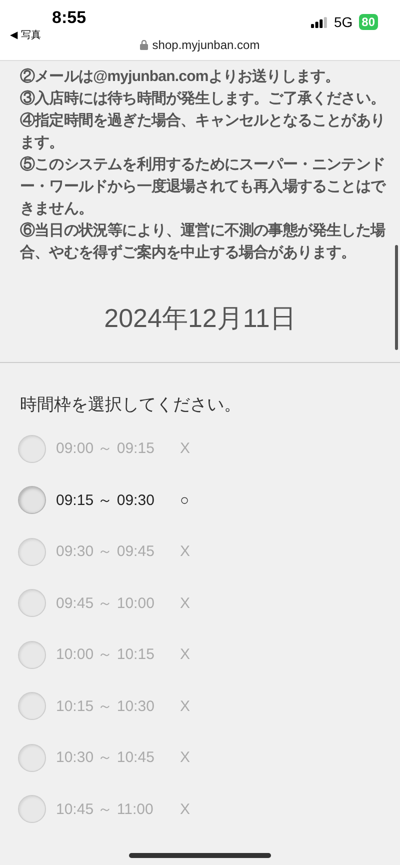 The height and width of the screenshot is (865, 400). What do you see at coordinates (25, 35) in the screenshot?
I see `back-link: ◀ 写真` at bounding box center [25, 35].